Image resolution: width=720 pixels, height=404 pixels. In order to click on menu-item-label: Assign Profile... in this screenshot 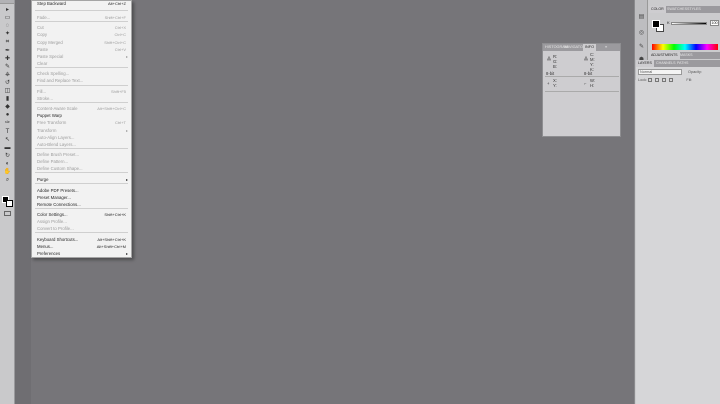, I will do `click(52, 221)`.